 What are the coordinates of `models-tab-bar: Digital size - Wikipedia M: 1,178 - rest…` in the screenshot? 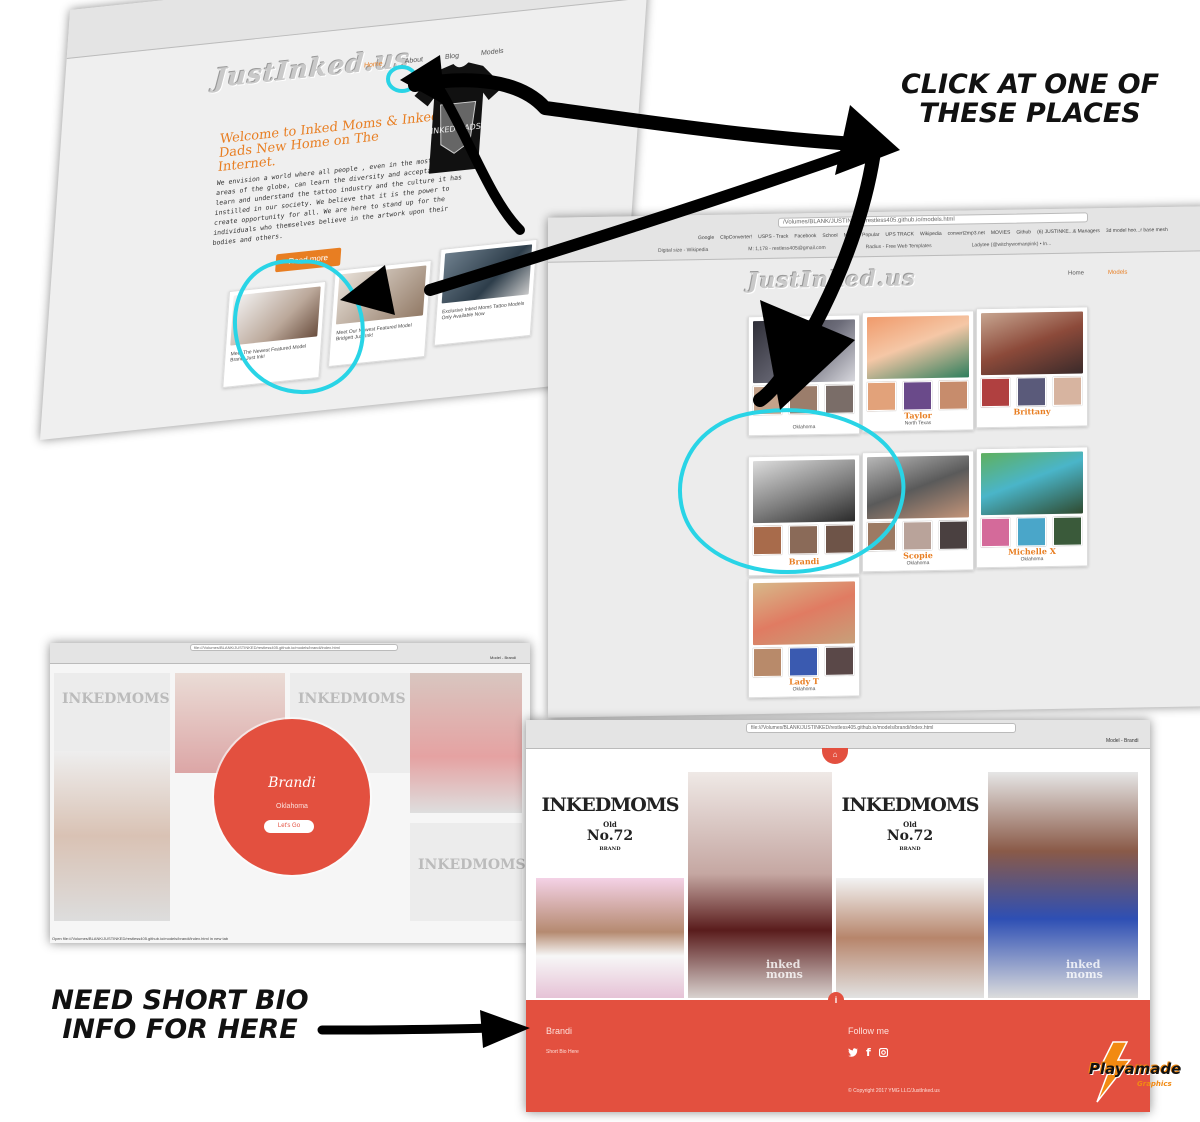 It's located at (854, 247).